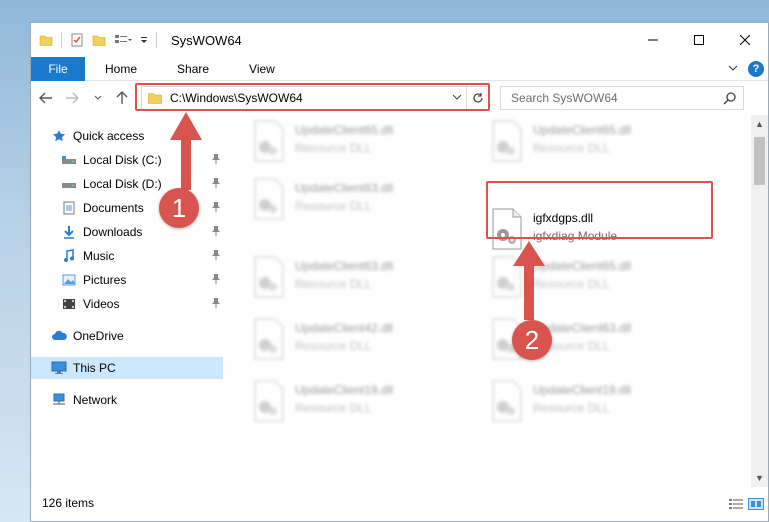 The width and height of the screenshot is (769, 522). I want to click on step-badge-2: 2, so click(532, 340).